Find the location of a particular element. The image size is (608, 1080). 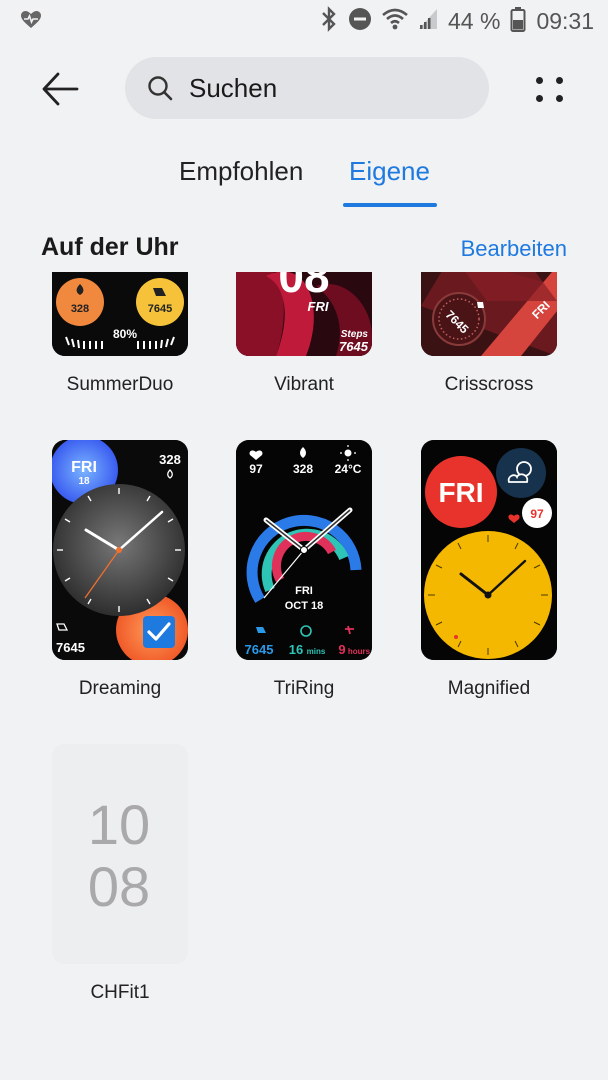

back-arrow-icon is located at coordinates (60, 89).